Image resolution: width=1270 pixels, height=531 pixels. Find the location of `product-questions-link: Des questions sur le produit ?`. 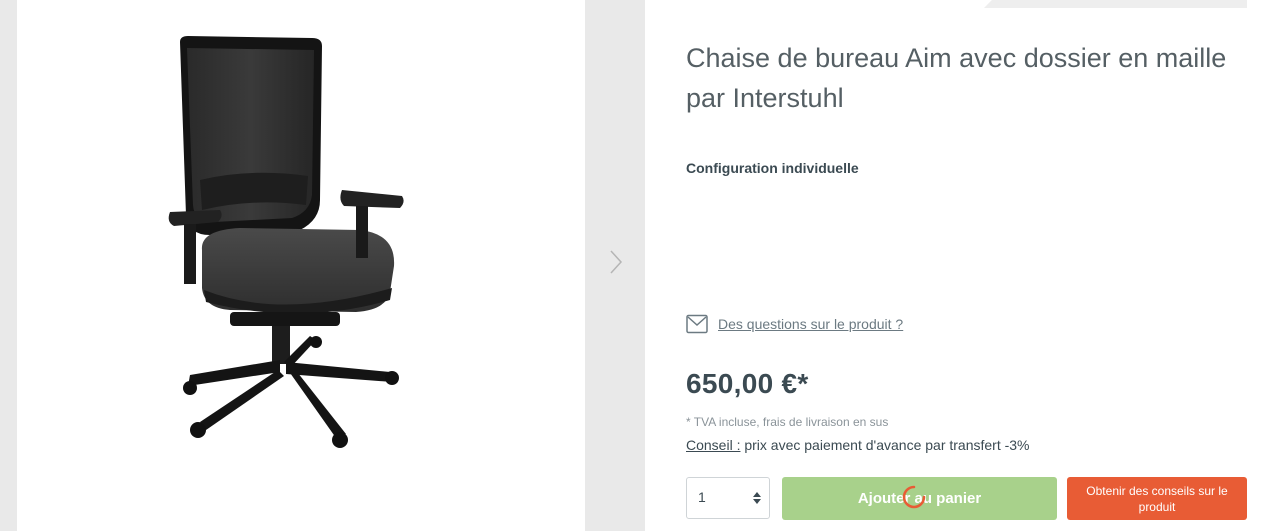

product-questions-link: Des questions sur le produit ? is located at coordinates (794, 324).